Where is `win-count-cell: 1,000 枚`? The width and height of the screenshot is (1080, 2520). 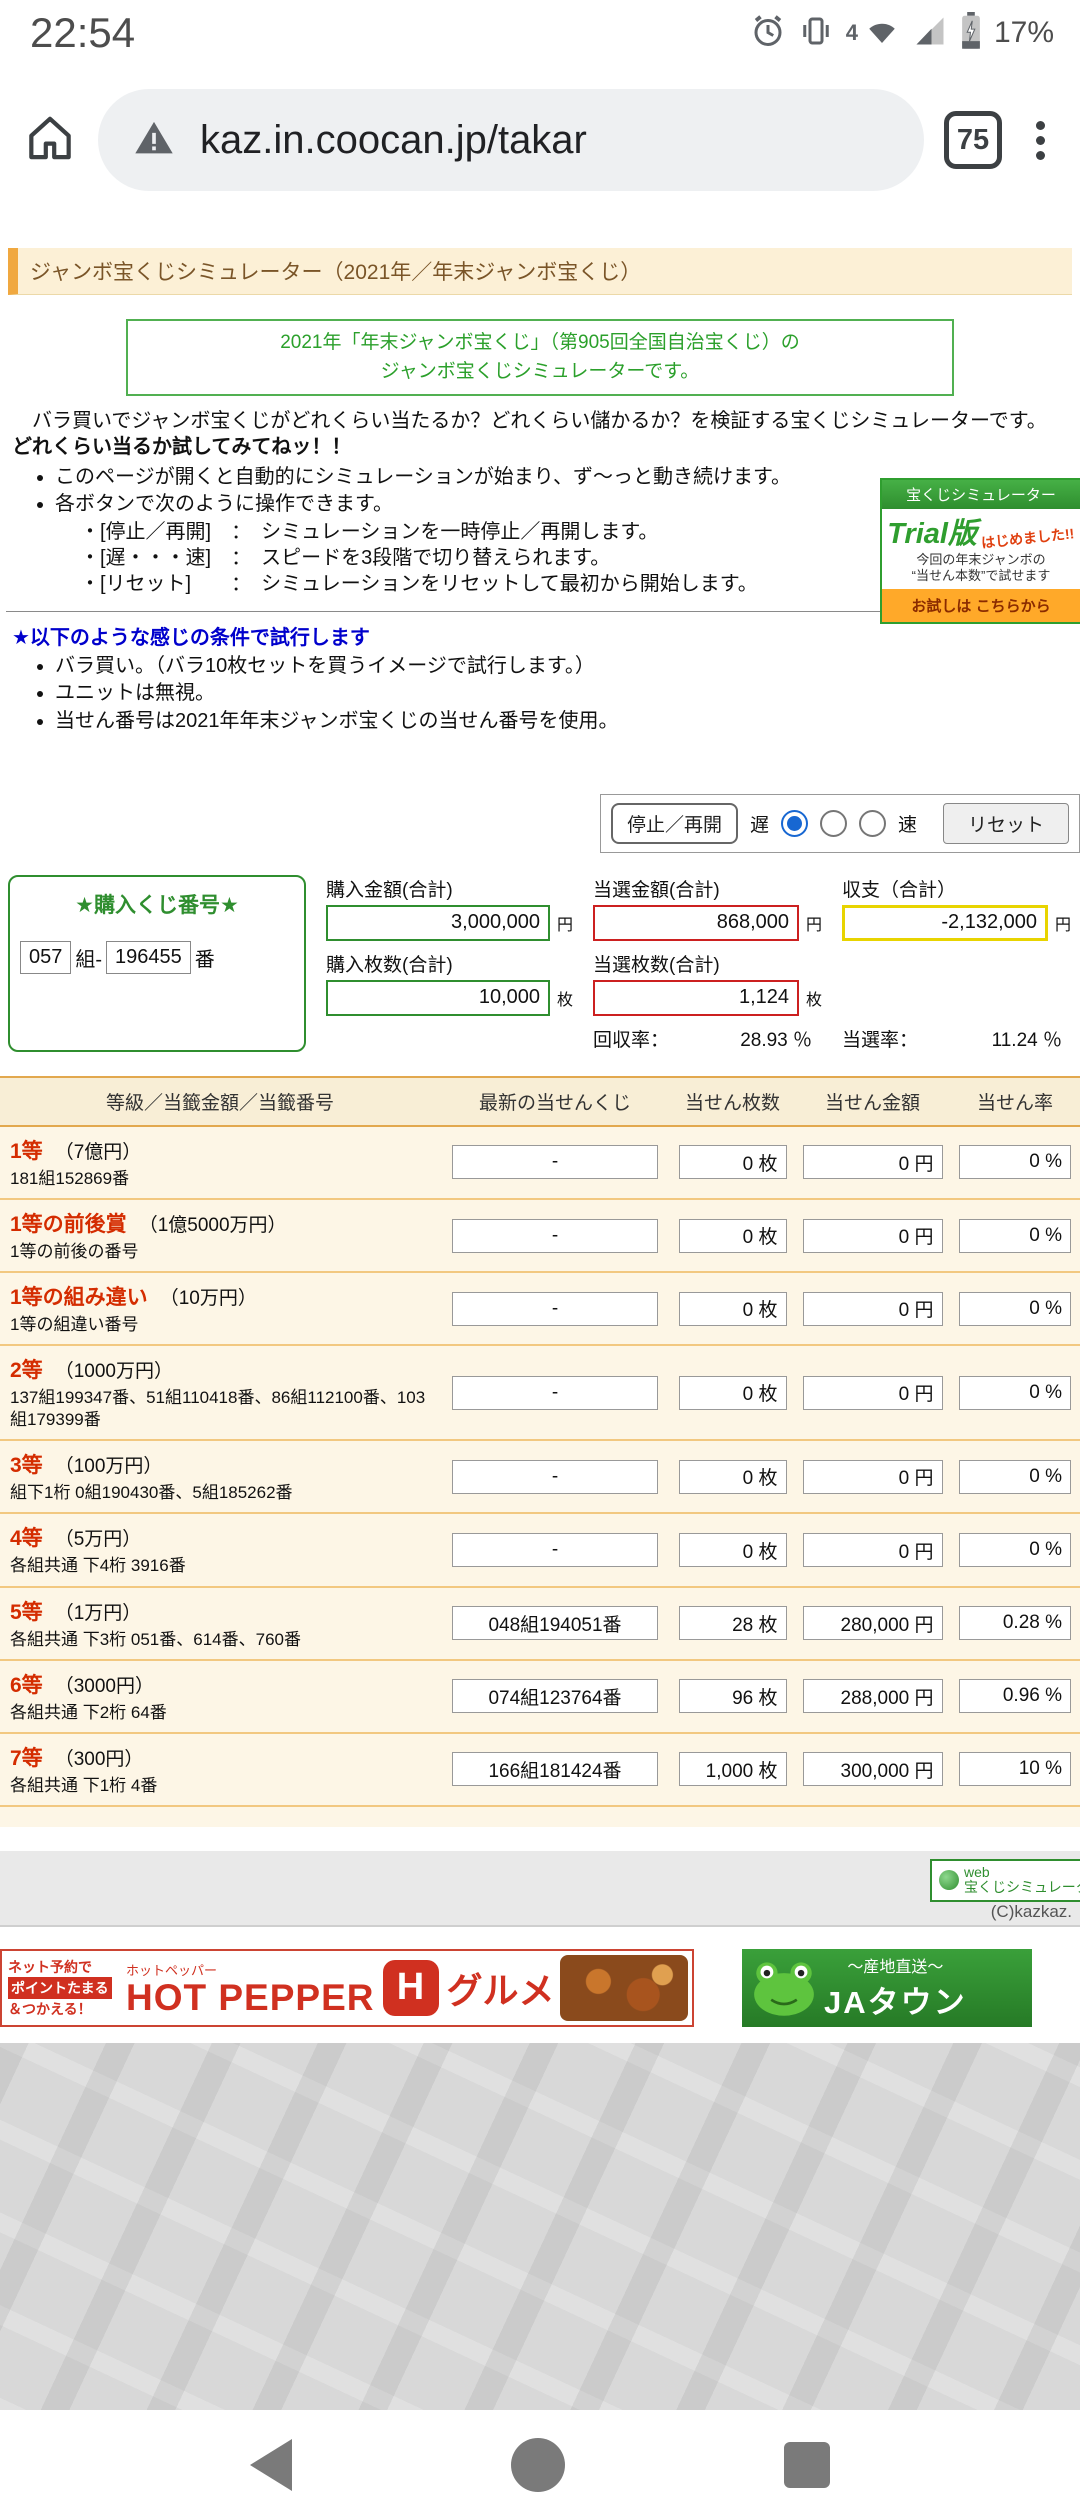
win-count-cell: 1,000 枚 is located at coordinates (732, 1769).